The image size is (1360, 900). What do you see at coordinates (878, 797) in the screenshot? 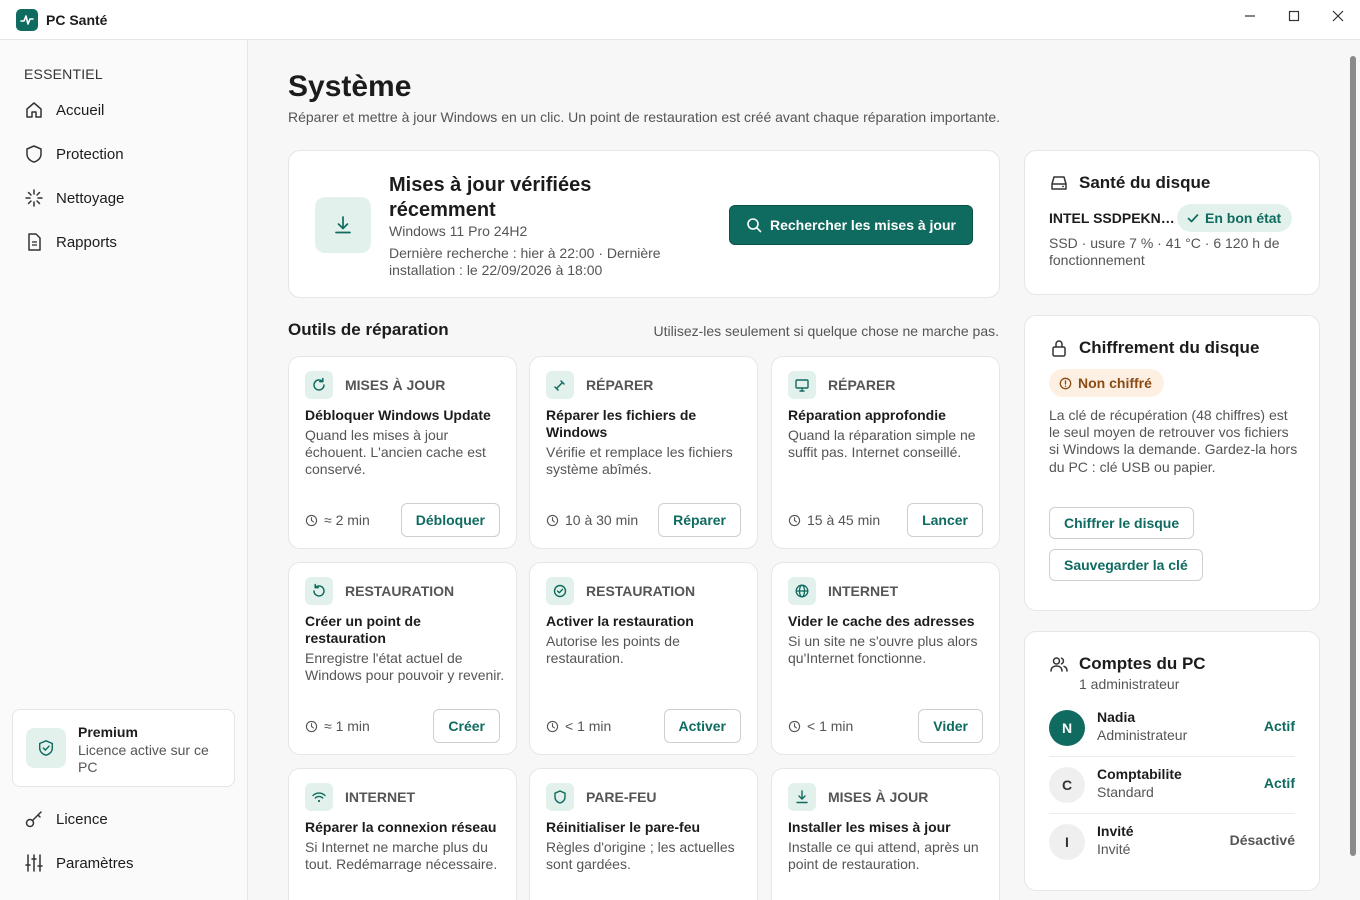
I see `tool-category: MISES À JOUR` at bounding box center [878, 797].